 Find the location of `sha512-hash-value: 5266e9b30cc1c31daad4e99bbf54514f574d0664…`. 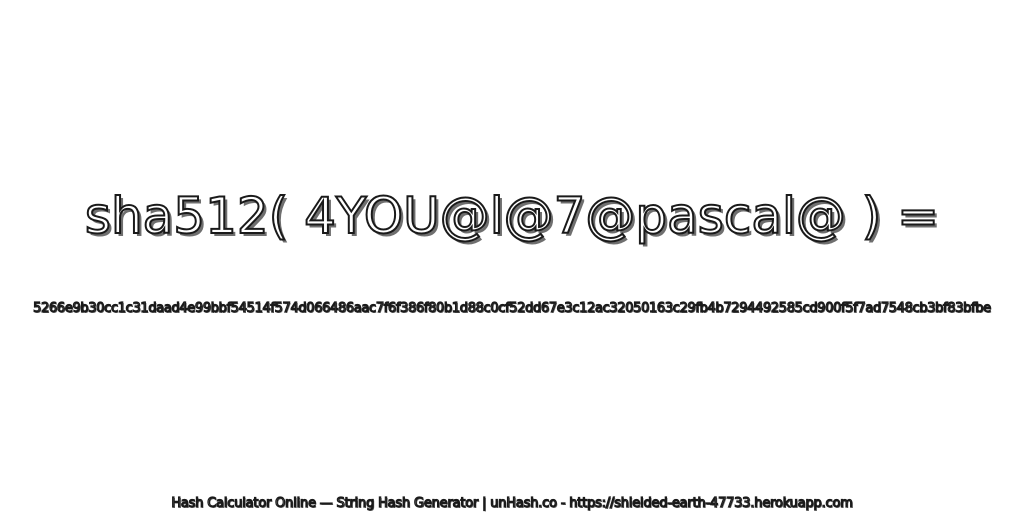

sha512-hash-value: 5266e9b30cc1c31daad4e99bbf54514f574d0664… is located at coordinates (512, 308).